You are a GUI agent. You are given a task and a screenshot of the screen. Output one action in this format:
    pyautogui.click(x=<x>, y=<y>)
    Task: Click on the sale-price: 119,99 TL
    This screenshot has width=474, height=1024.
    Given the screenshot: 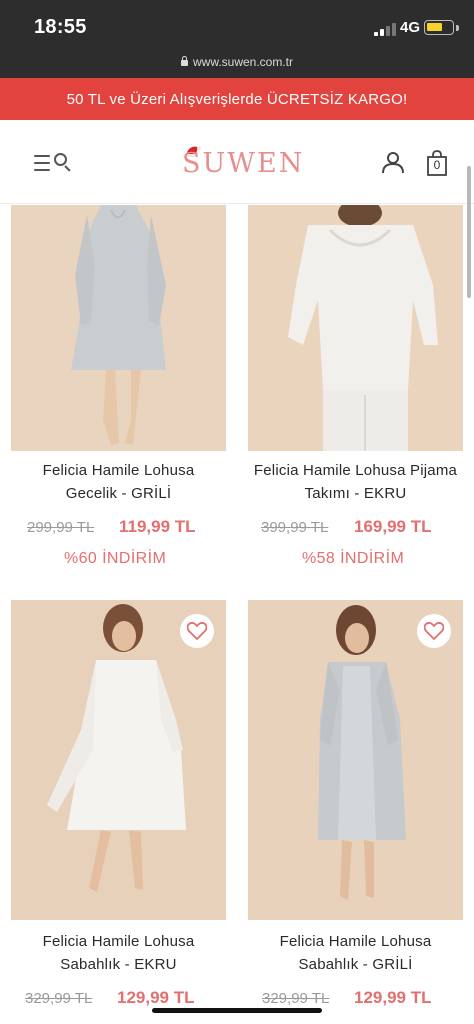 What is the action you would take?
    pyautogui.click(x=157, y=526)
    